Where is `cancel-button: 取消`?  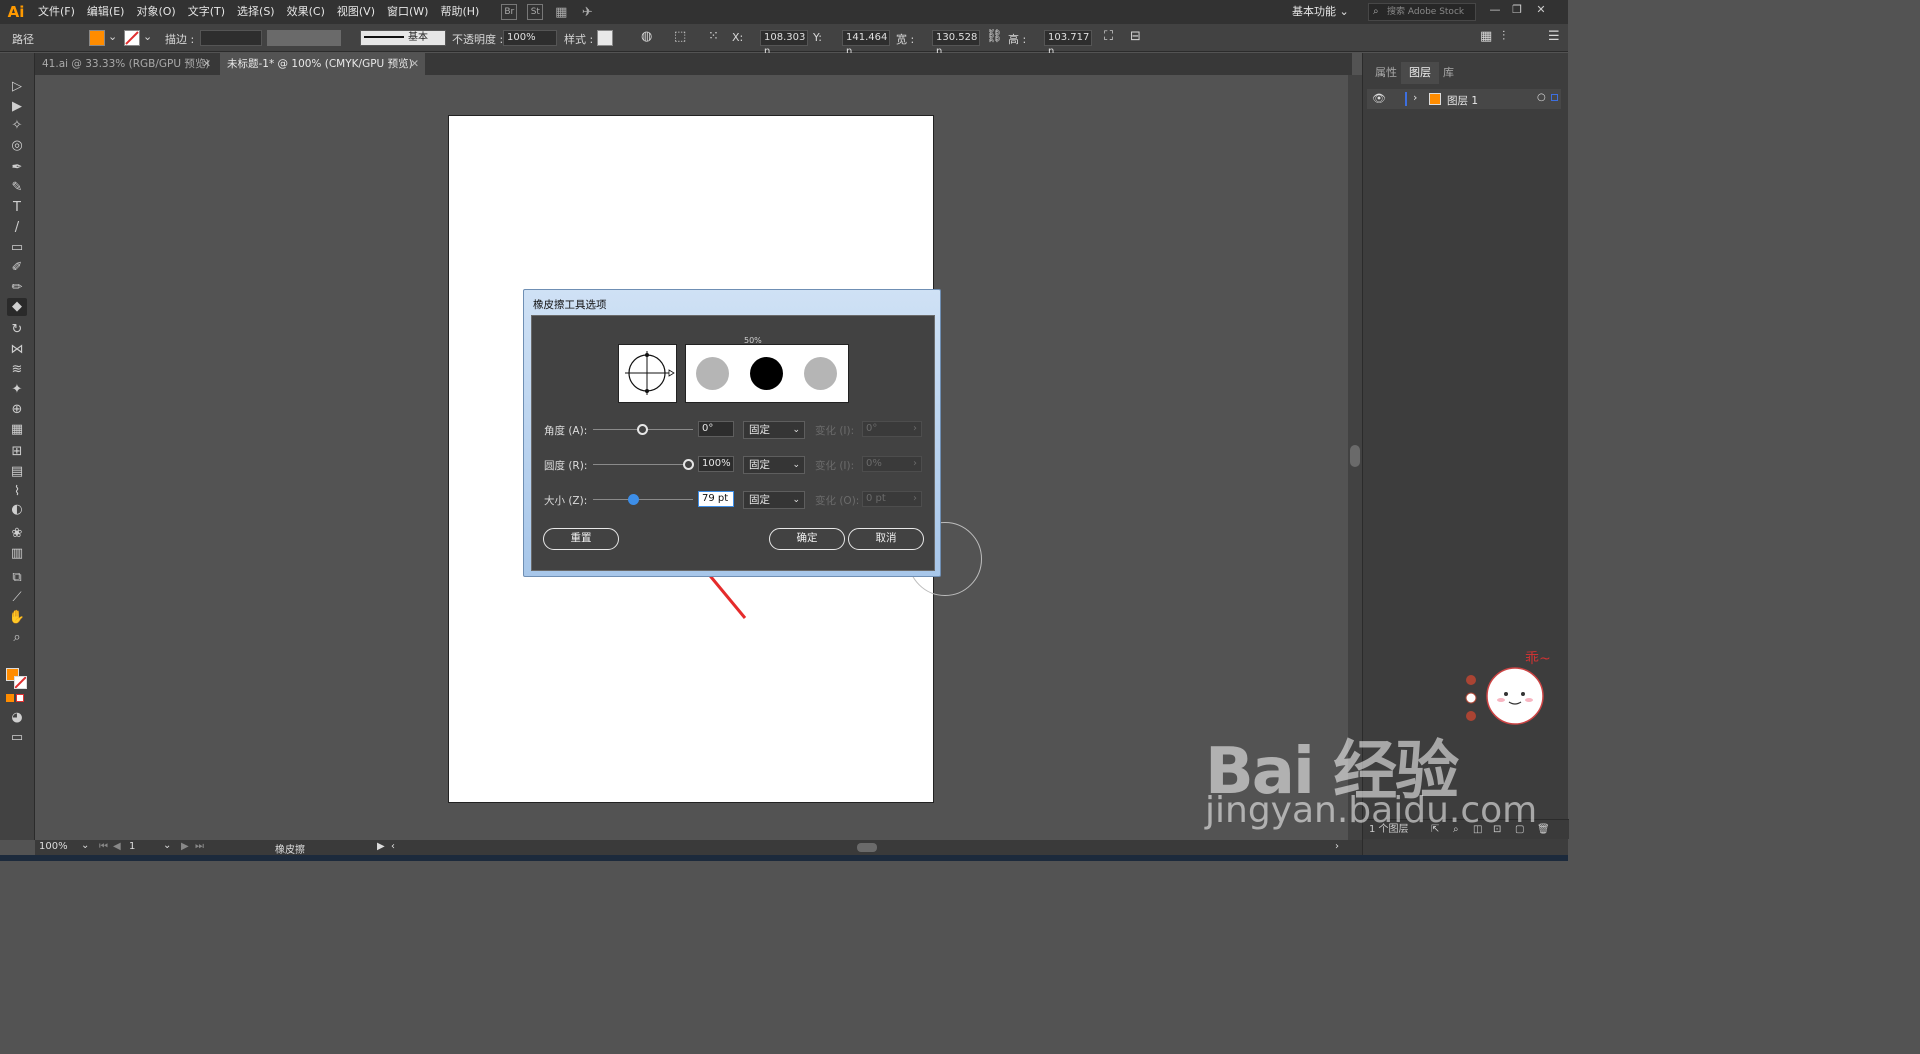 cancel-button: 取消 is located at coordinates (886, 539).